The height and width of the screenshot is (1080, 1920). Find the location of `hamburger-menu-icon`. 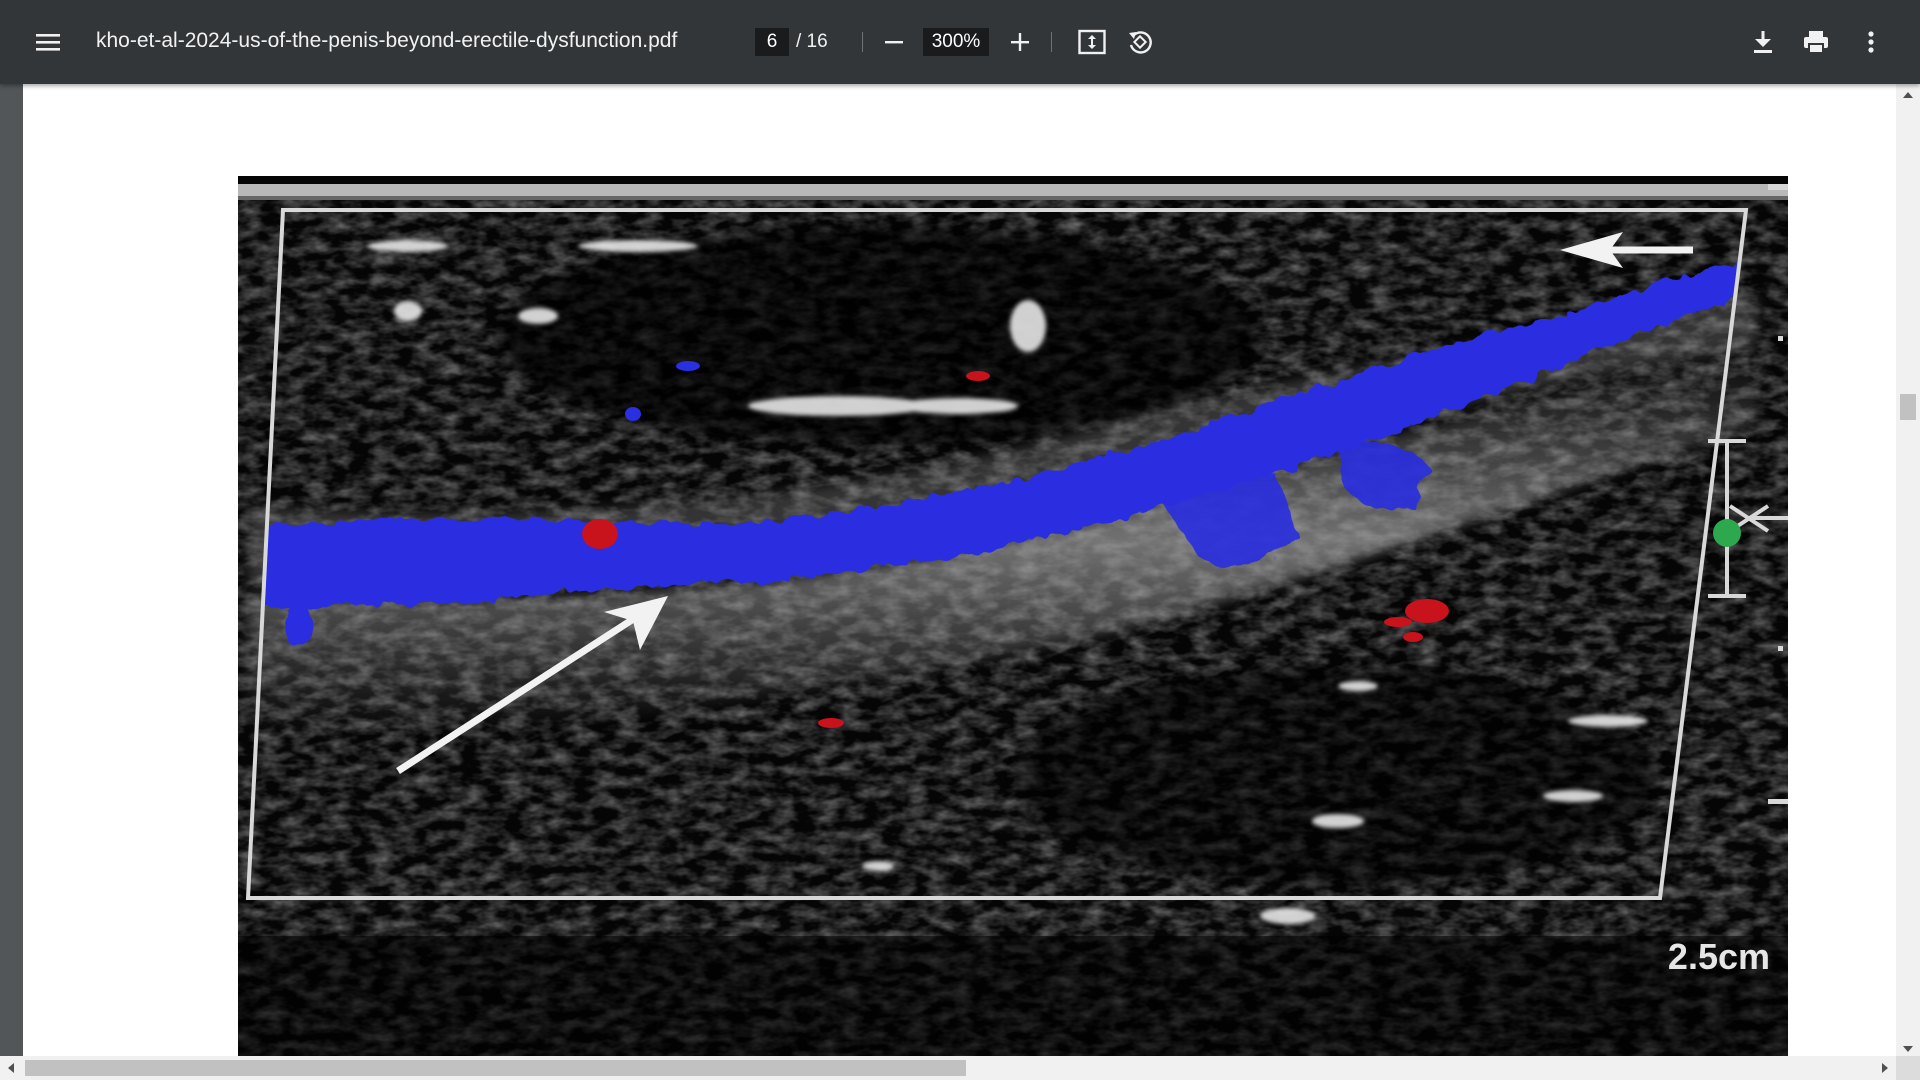

hamburger-menu-icon is located at coordinates (48, 42).